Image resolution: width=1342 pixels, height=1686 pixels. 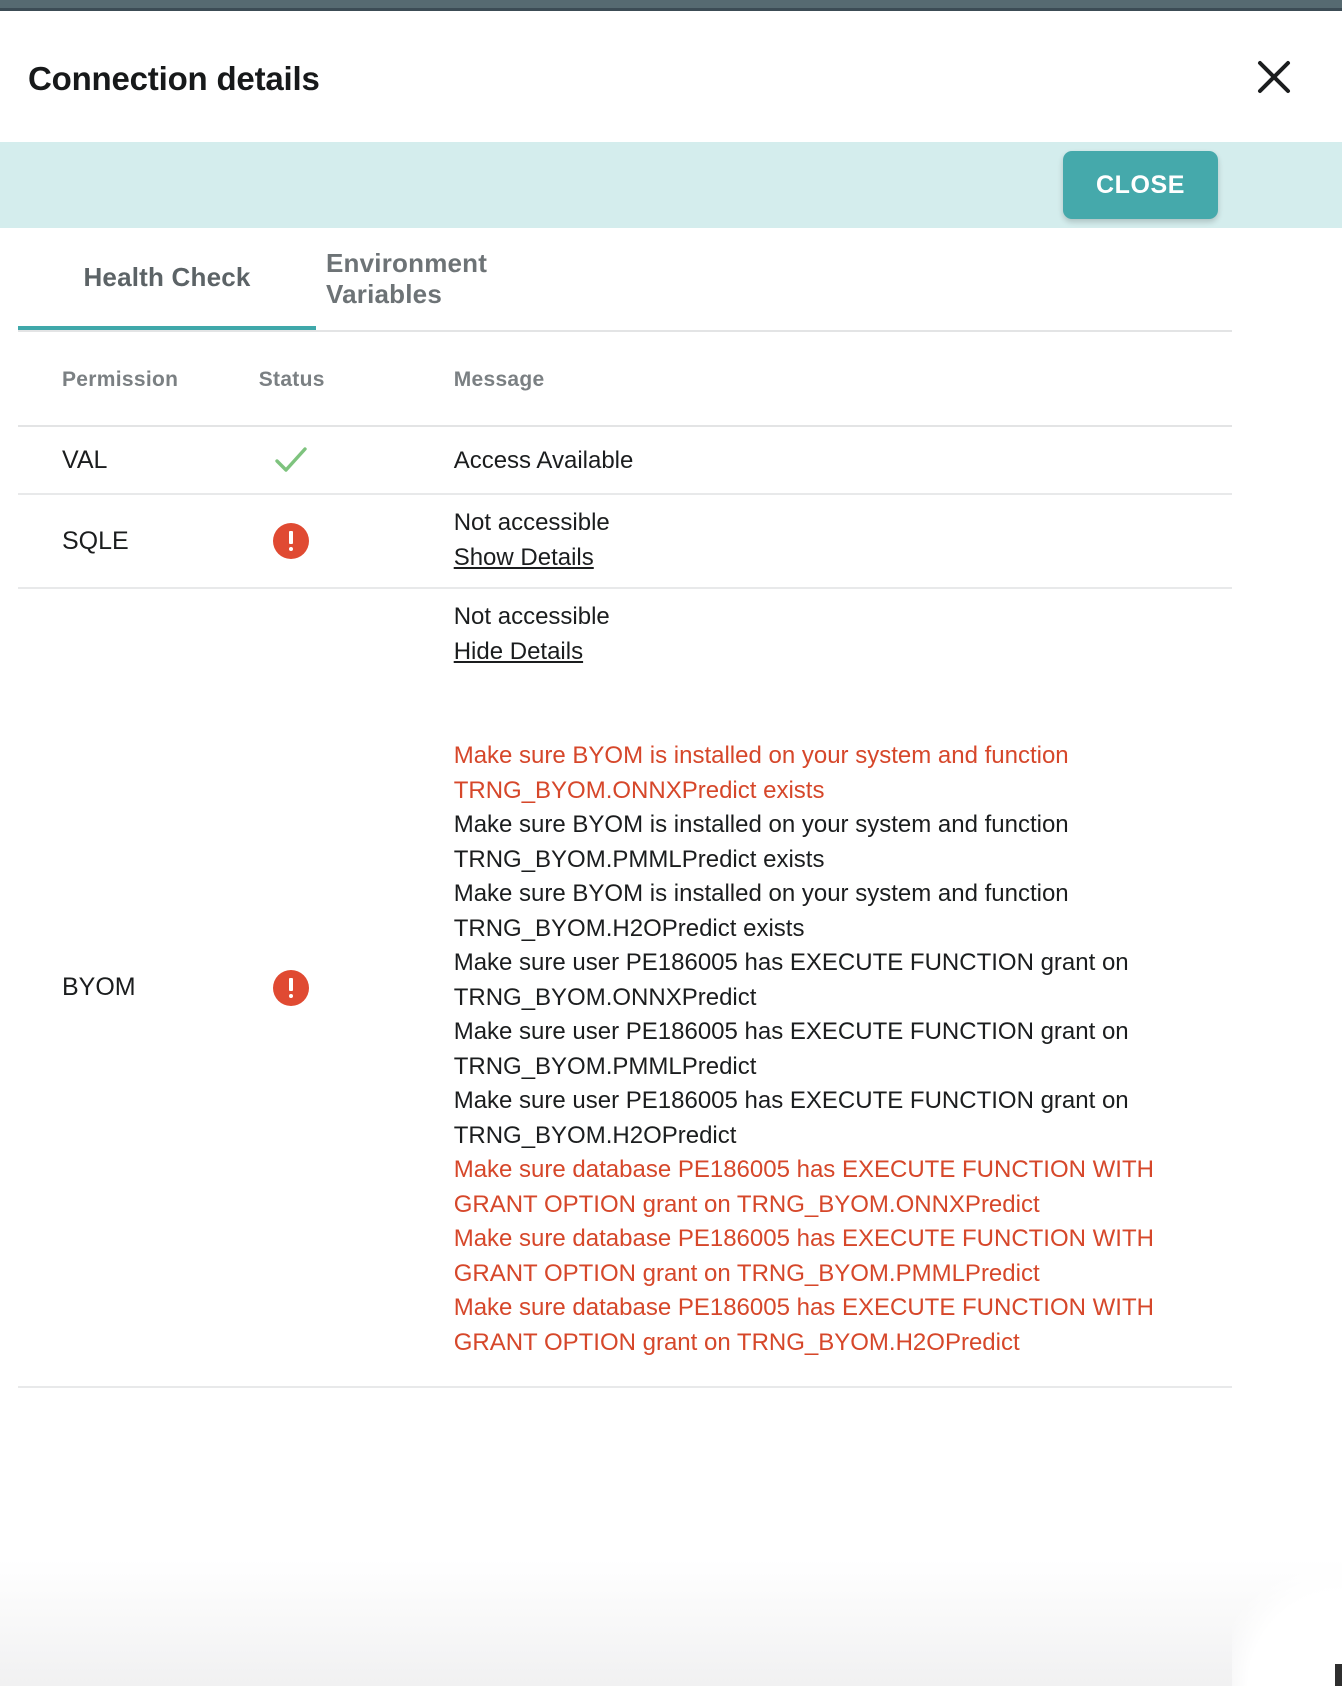 What do you see at coordinates (174, 78) in the screenshot?
I see `page-title: Connection details` at bounding box center [174, 78].